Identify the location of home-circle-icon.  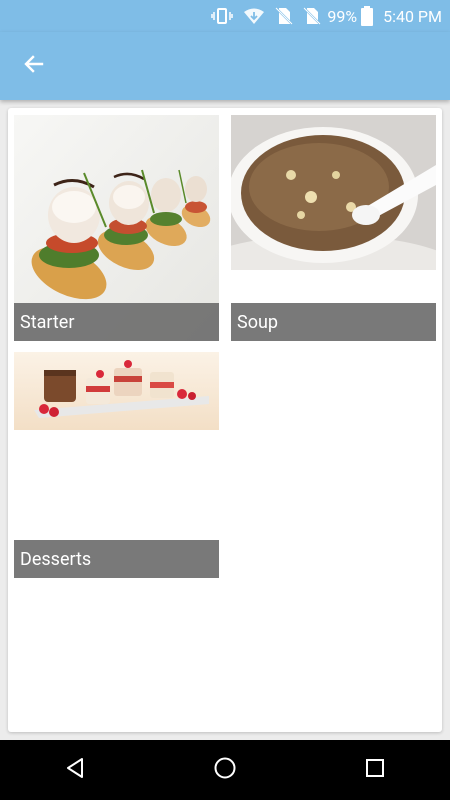
(225, 770).